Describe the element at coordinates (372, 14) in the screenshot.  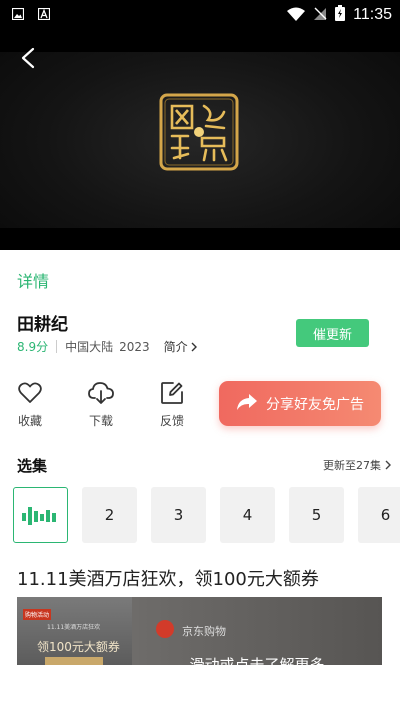
I see `clock: 11:35` at that location.